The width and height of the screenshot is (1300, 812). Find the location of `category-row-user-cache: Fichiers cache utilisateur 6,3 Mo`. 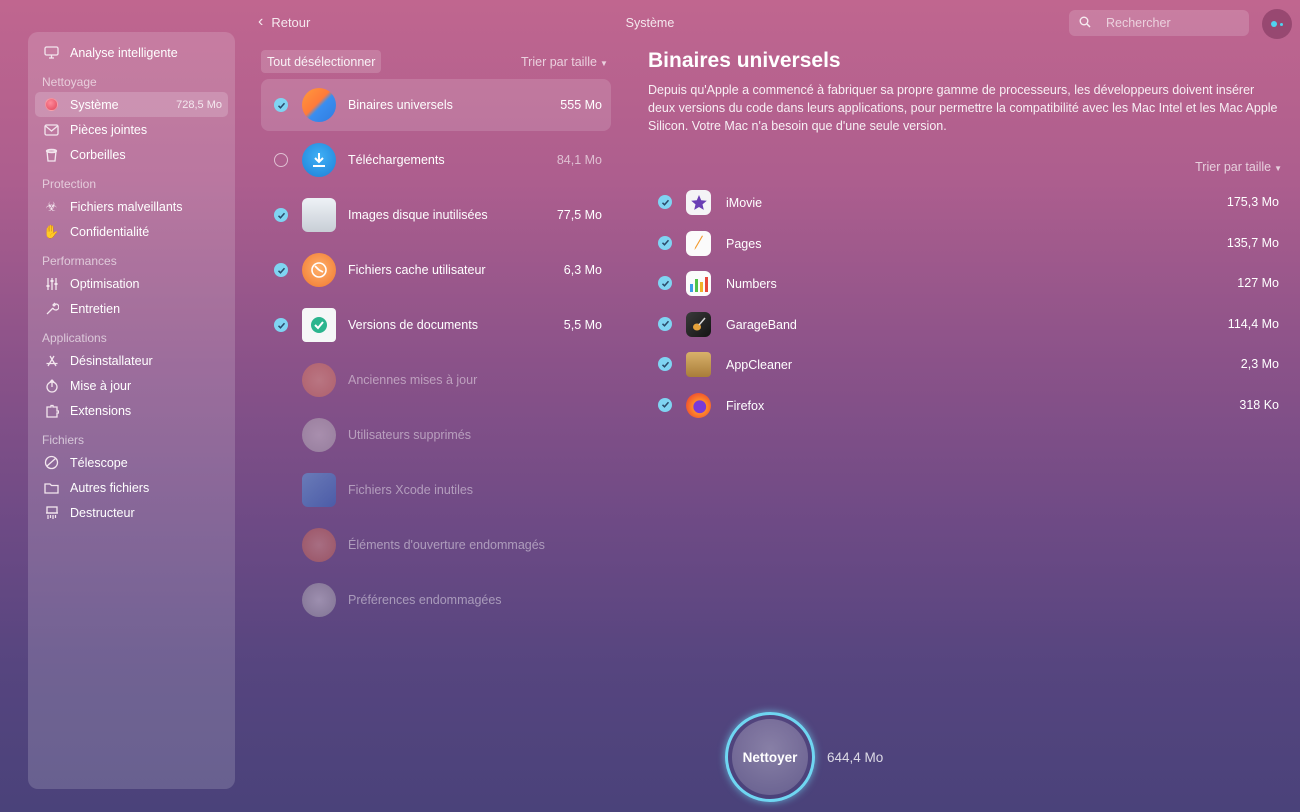

category-row-user-cache: Fichiers cache utilisateur 6,3 Mo is located at coordinates (436, 270).